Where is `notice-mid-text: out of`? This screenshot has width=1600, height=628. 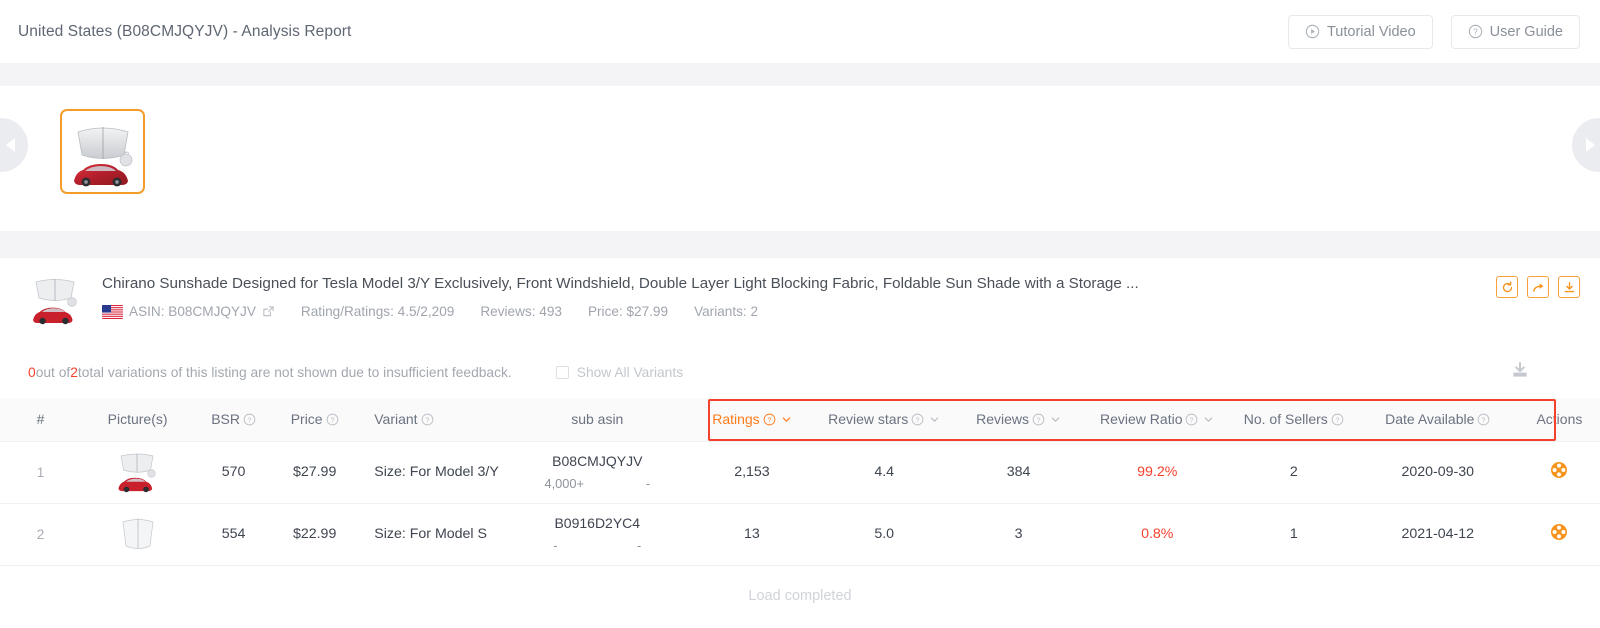 notice-mid-text: out of is located at coordinates (53, 372).